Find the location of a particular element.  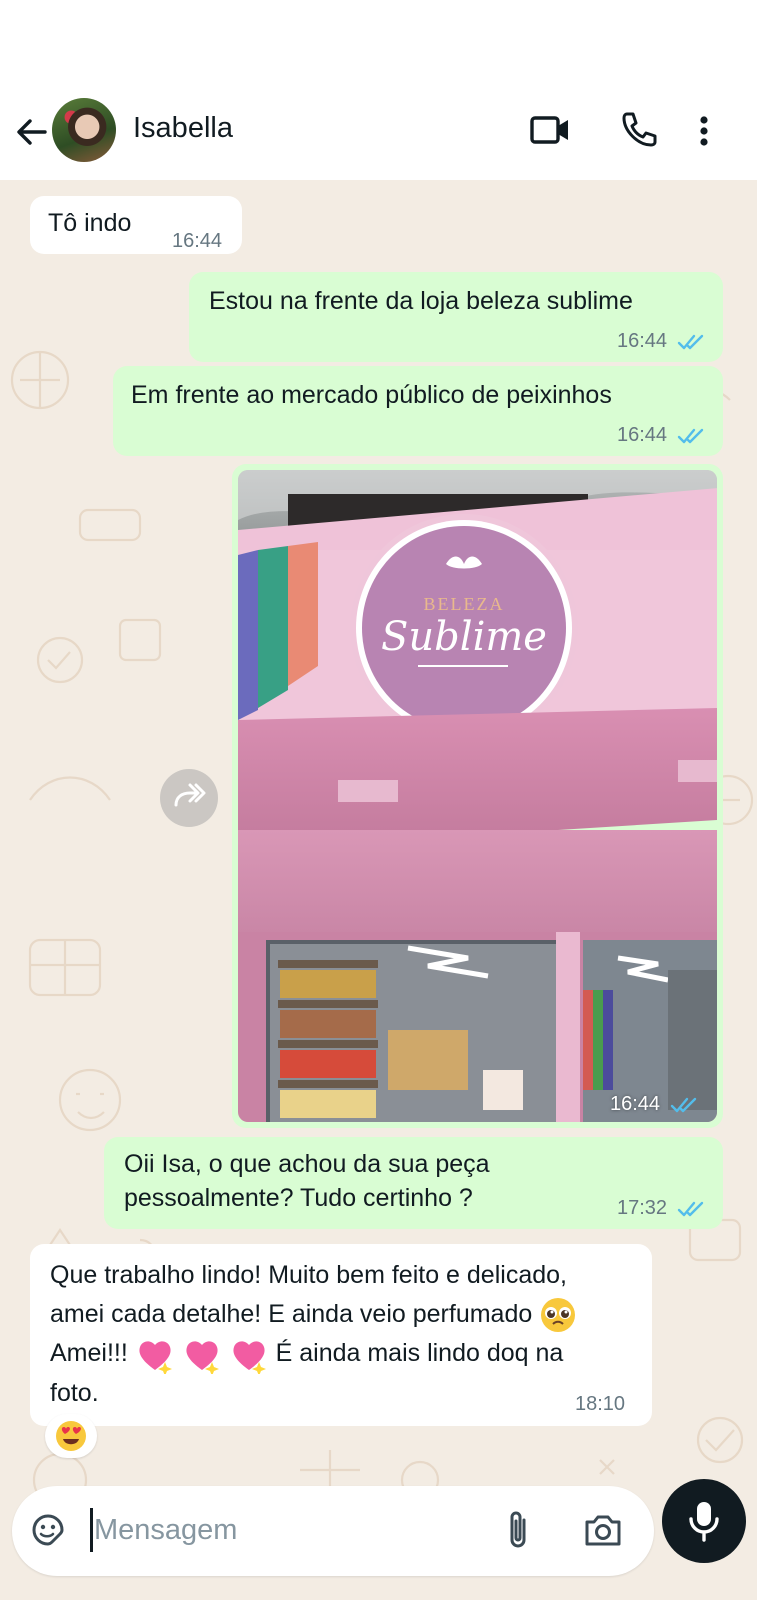

sign-text-beleza: BELEZA is located at coordinates (464, 604).